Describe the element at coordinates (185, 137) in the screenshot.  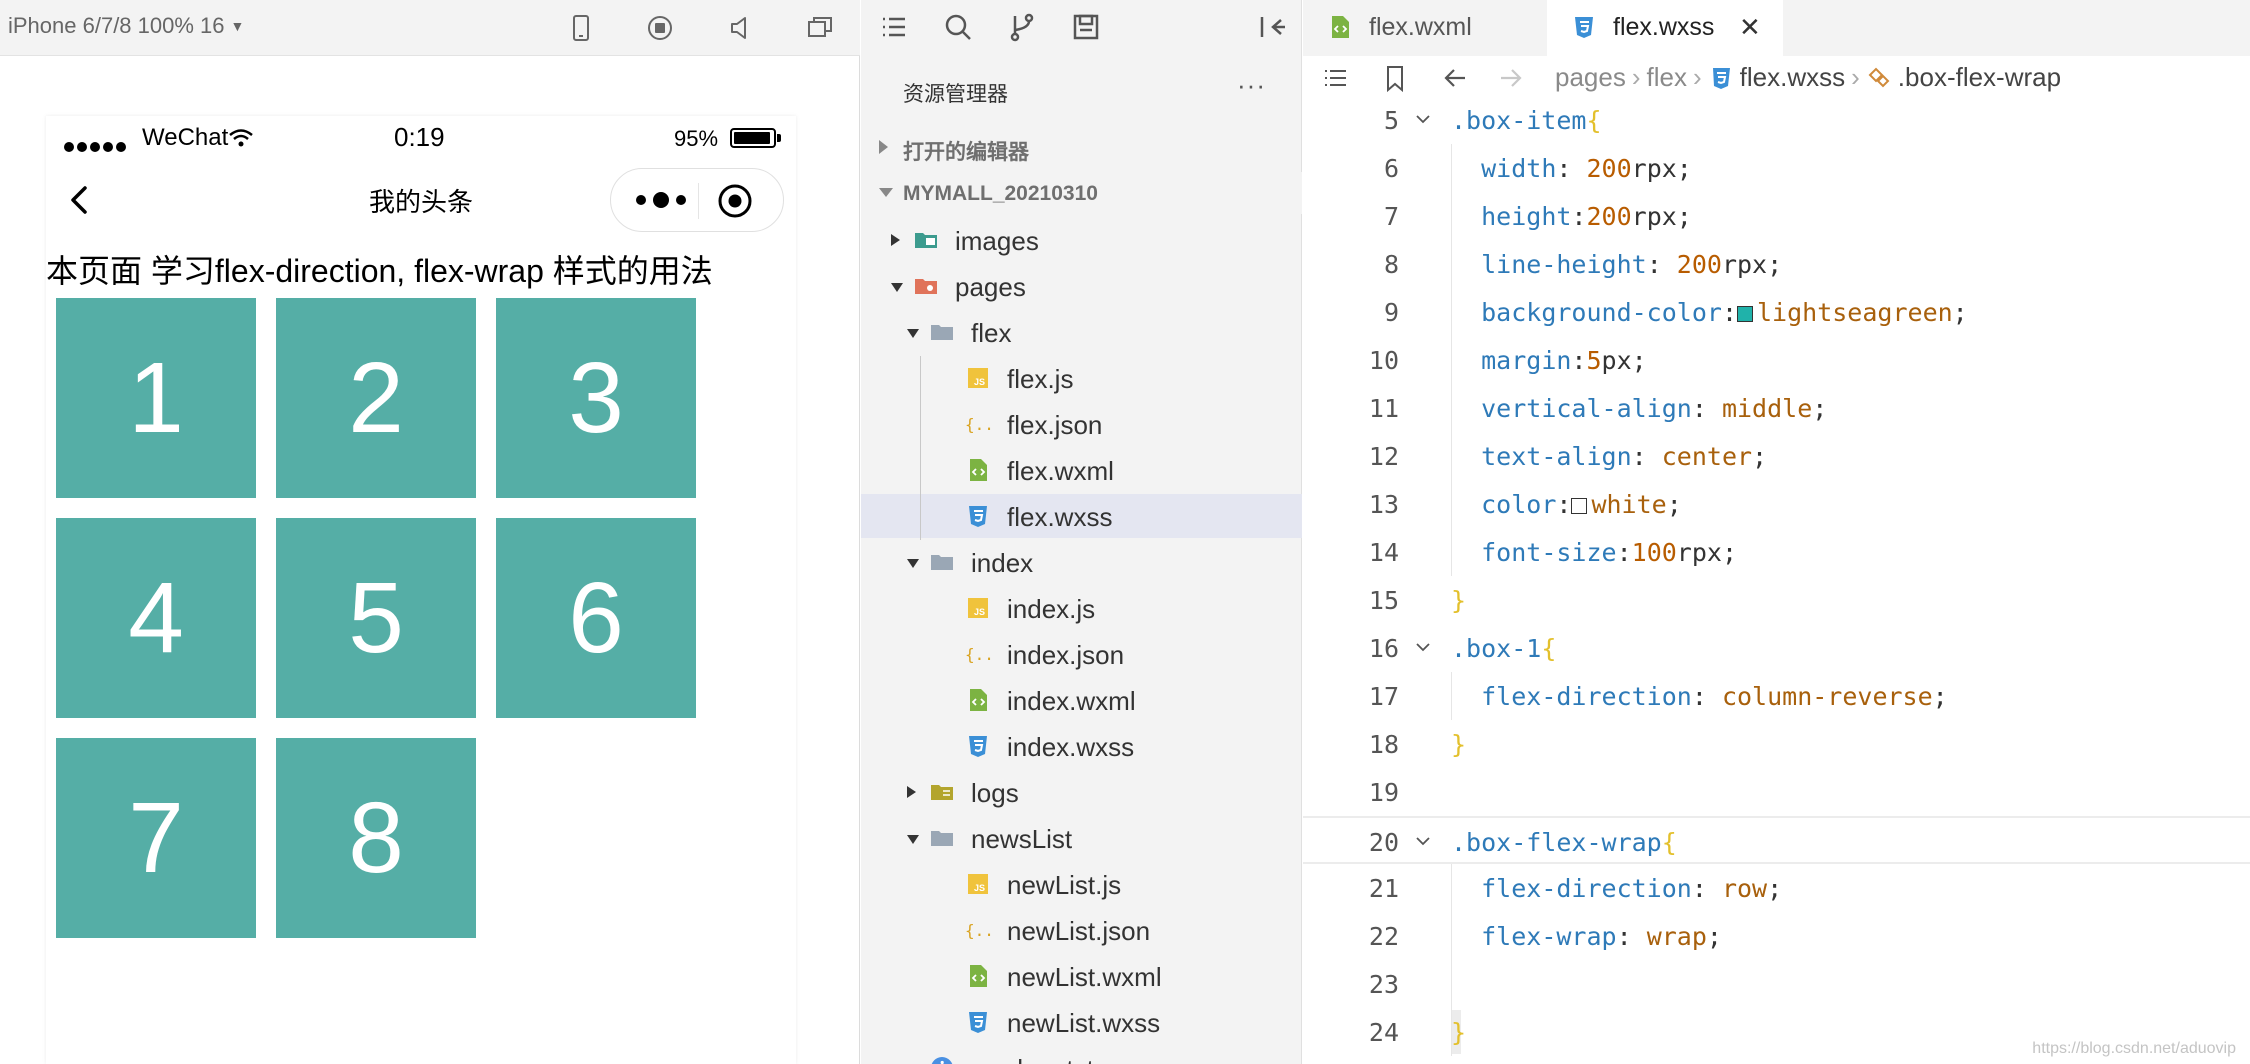
I see `carrier-label: WeChat` at that location.